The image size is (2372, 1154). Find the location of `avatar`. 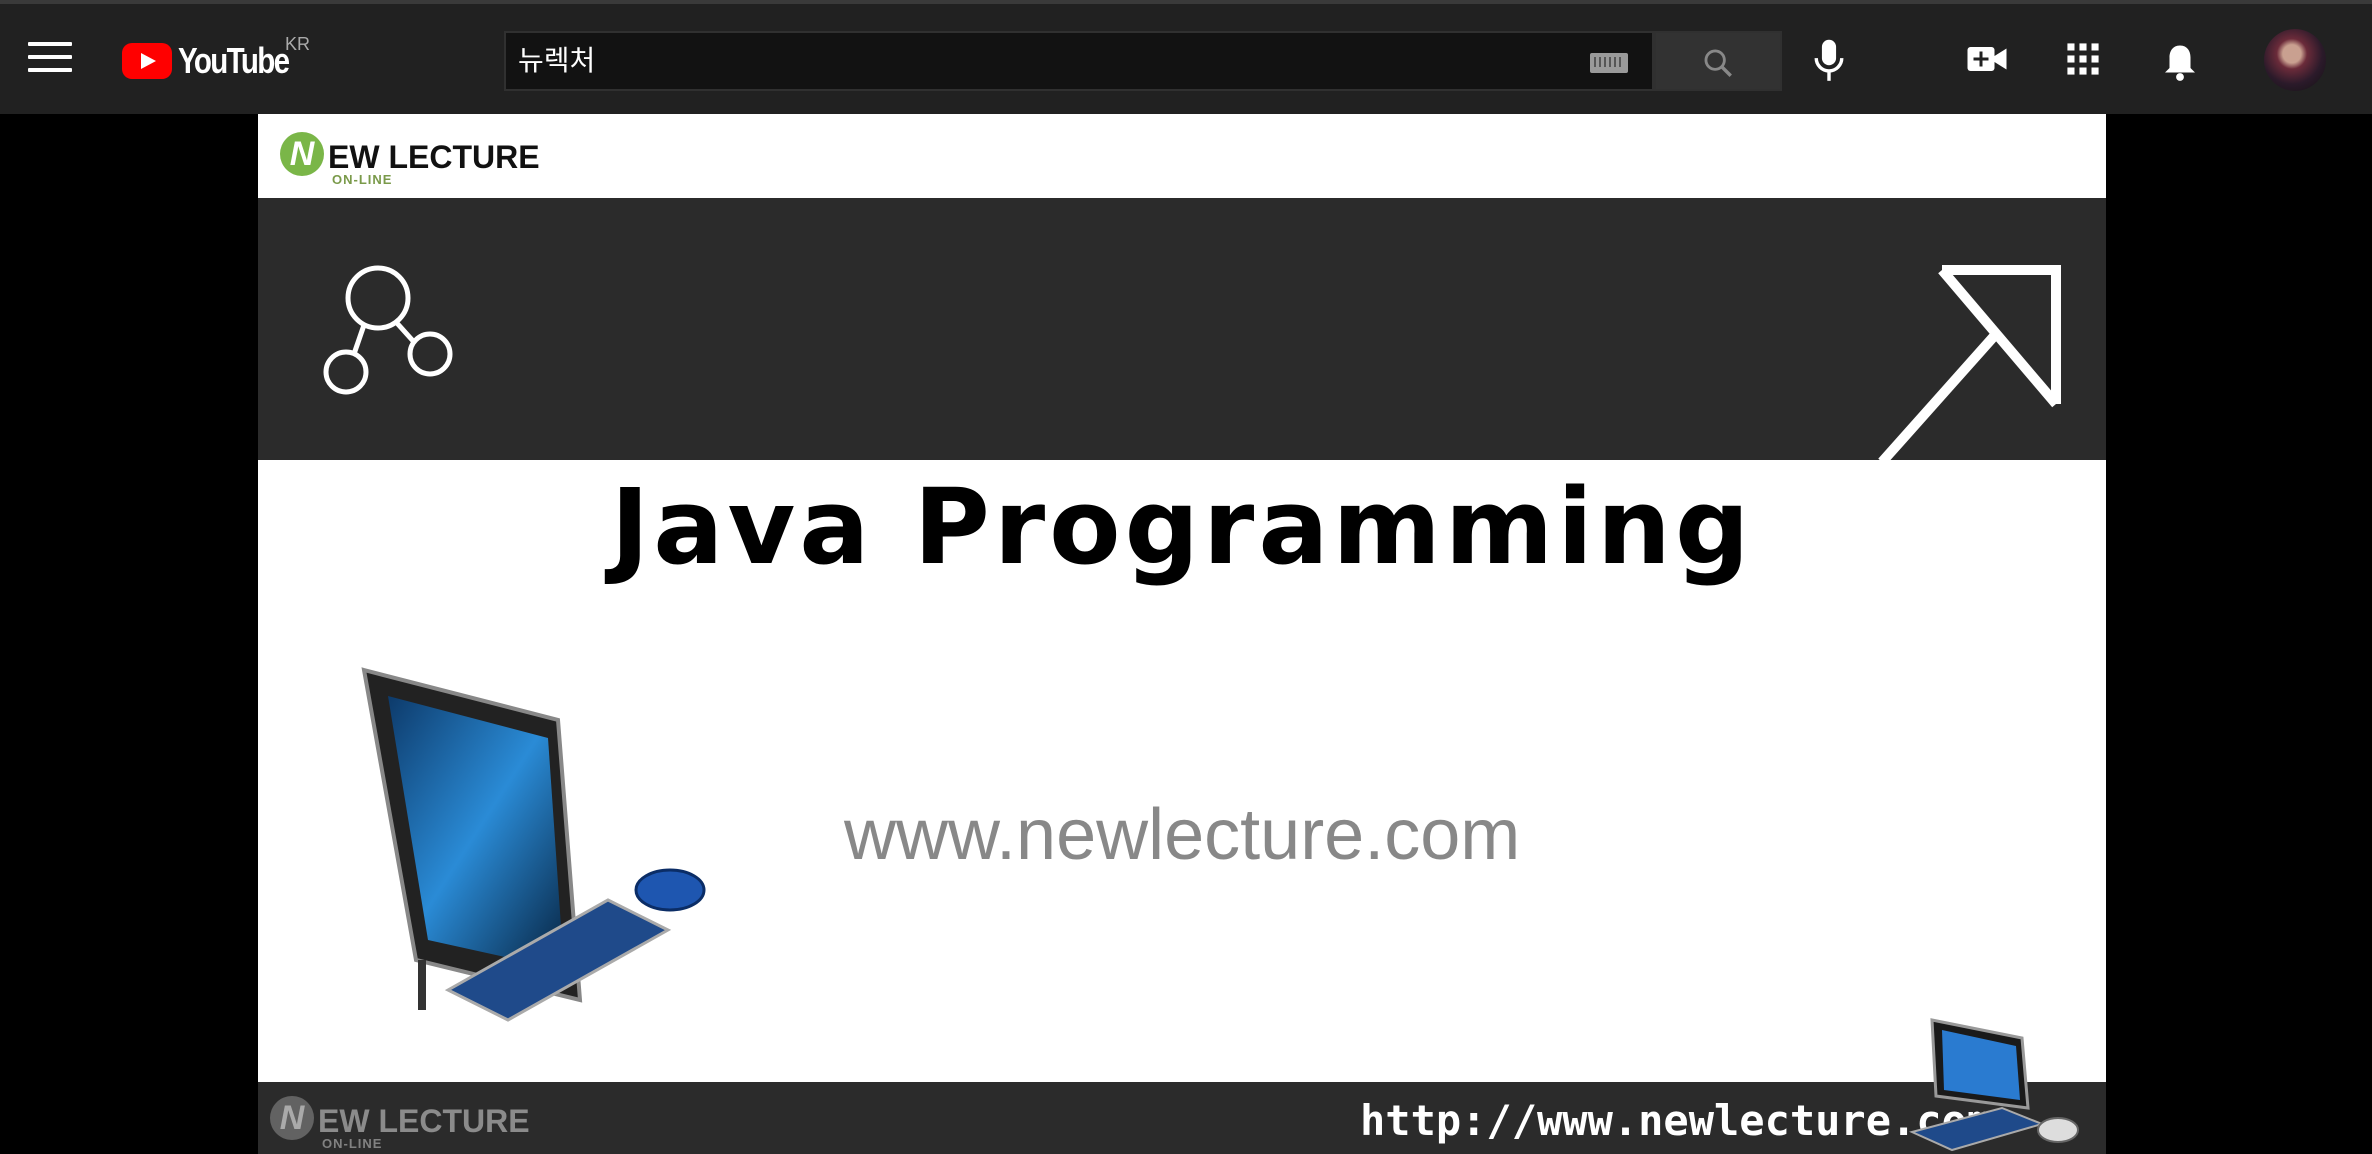

avatar is located at coordinates (2295, 60).